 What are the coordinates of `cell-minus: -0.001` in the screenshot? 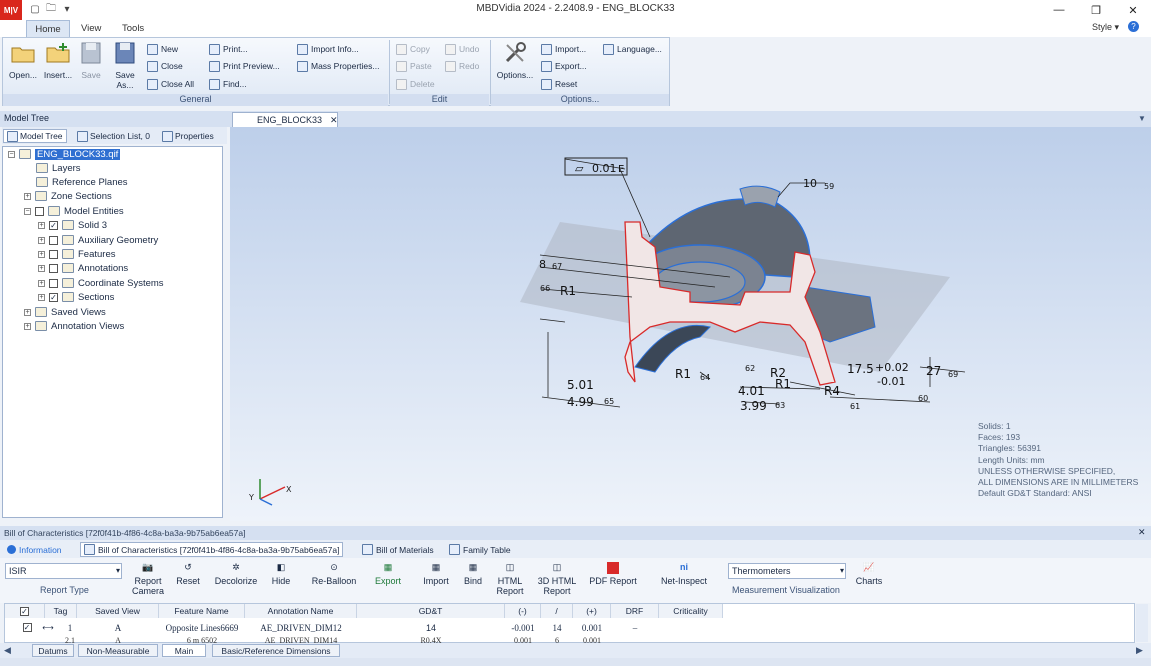 It's located at (523, 627).